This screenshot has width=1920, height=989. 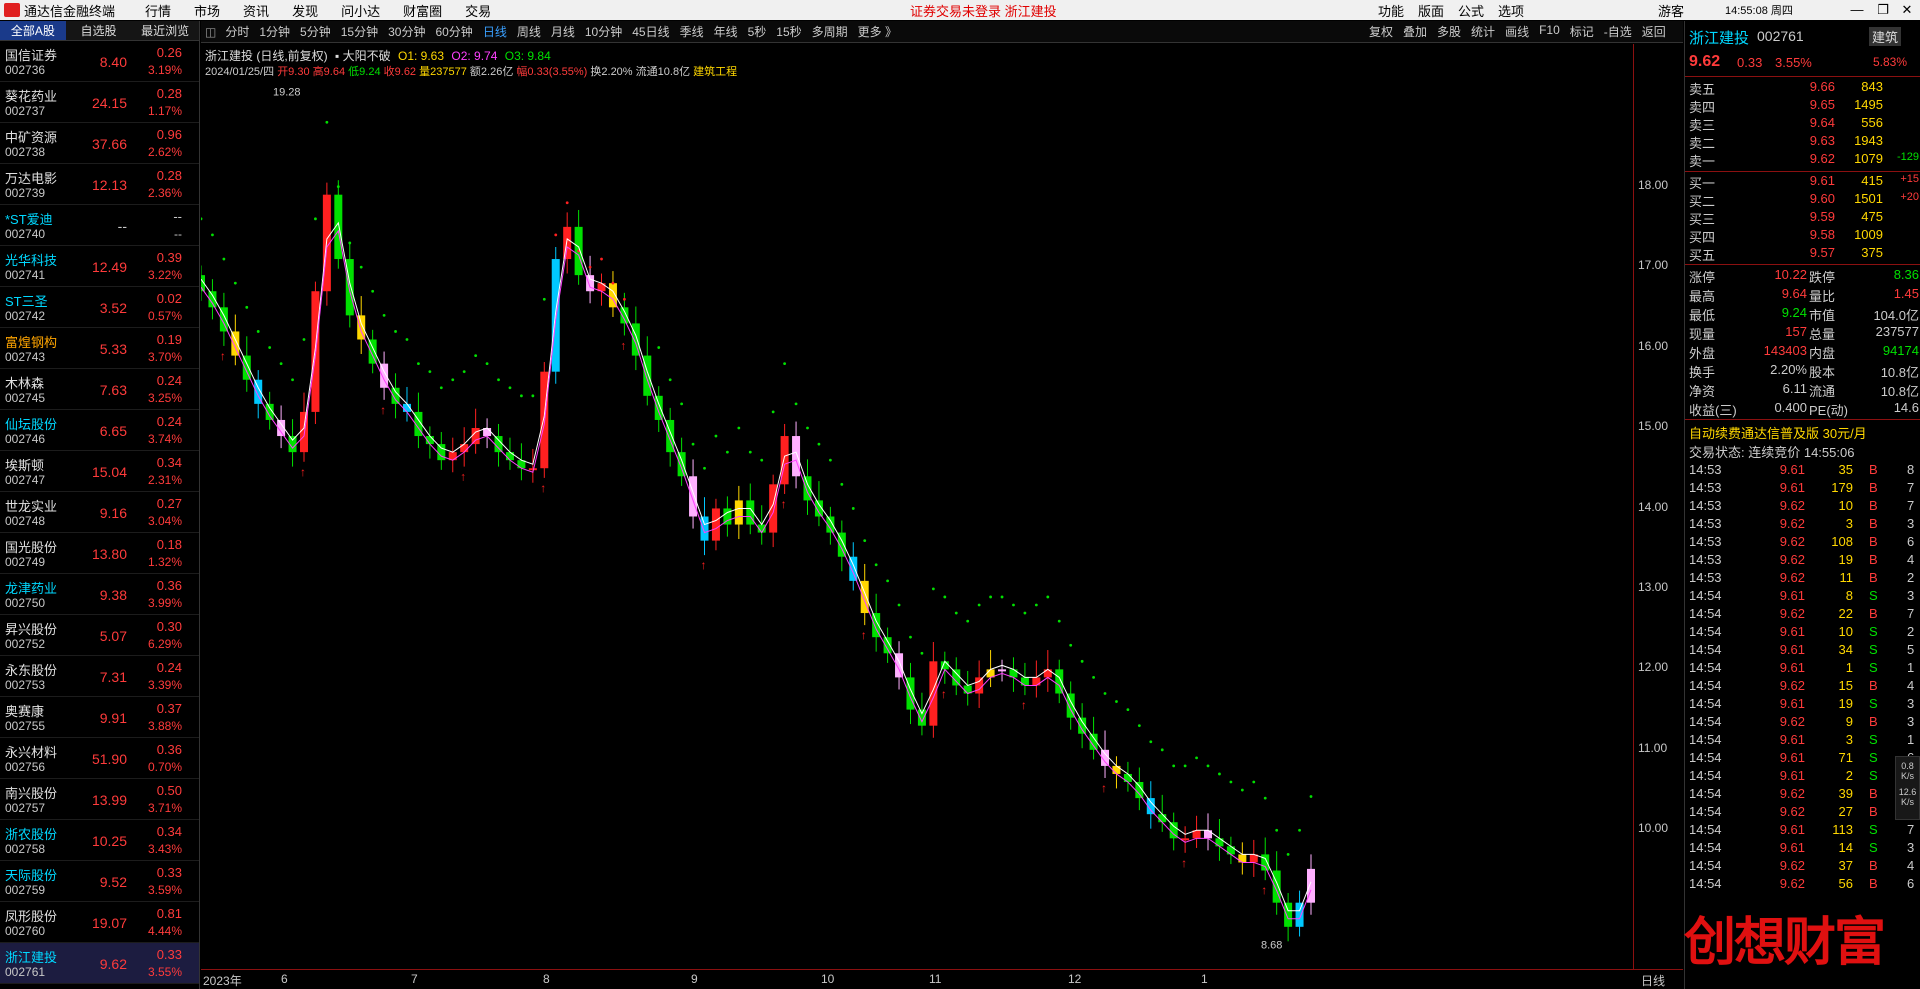 What do you see at coordinates (1802, 200) in the screenshot?
I see `bid-level: 买二 9.60 1501 +20` at bounding box center [1802, 200].